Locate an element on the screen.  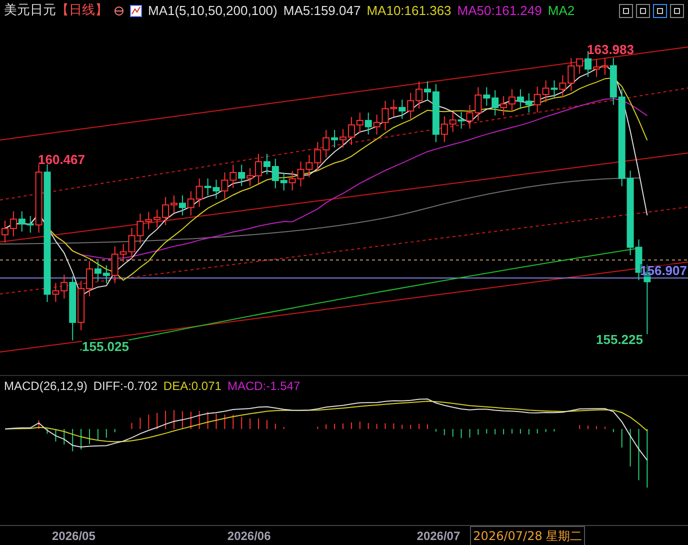
ma-value: MA10:161.363 is located at coordinates (409, 11).